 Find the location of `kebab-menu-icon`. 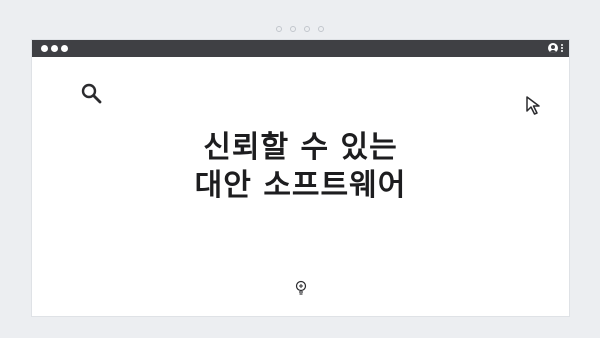

kebab-menu-icon is located at coordinates (562, 48).